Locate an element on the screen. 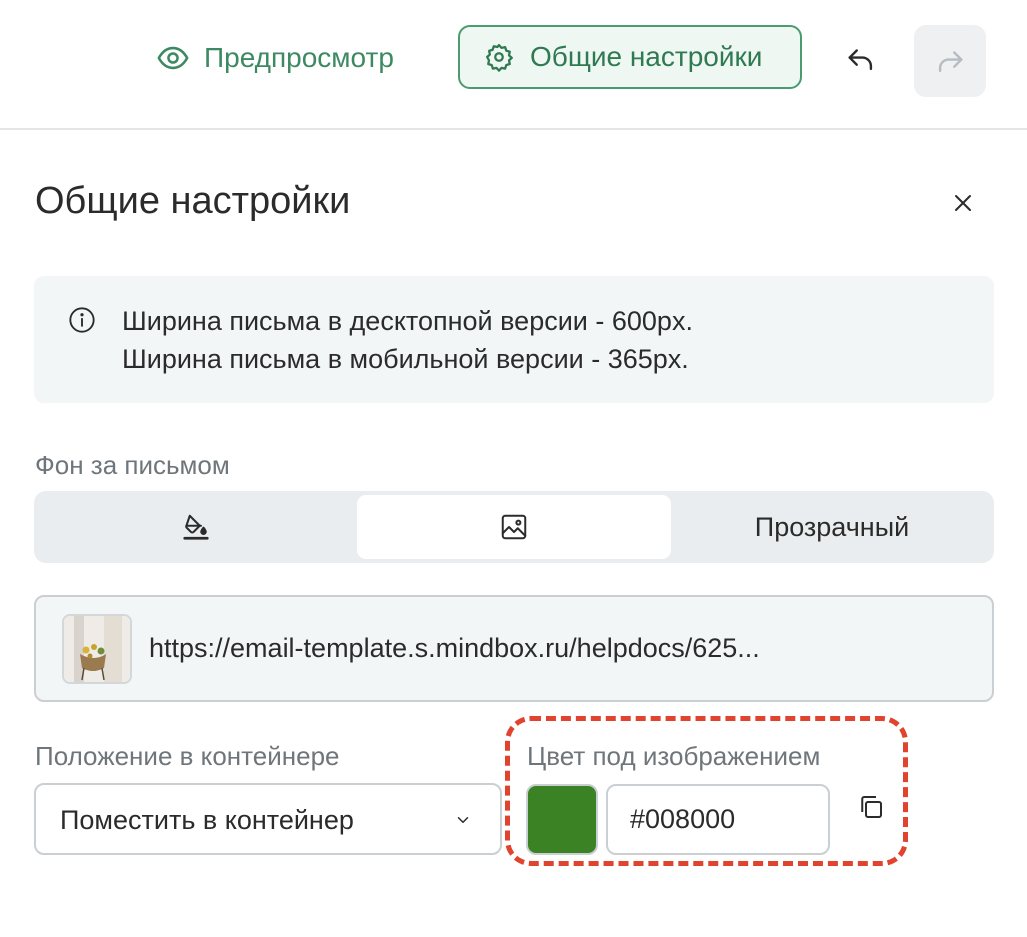 This screenshot has width=1027, height=937. image-icon is located at coordinates (514, 527).